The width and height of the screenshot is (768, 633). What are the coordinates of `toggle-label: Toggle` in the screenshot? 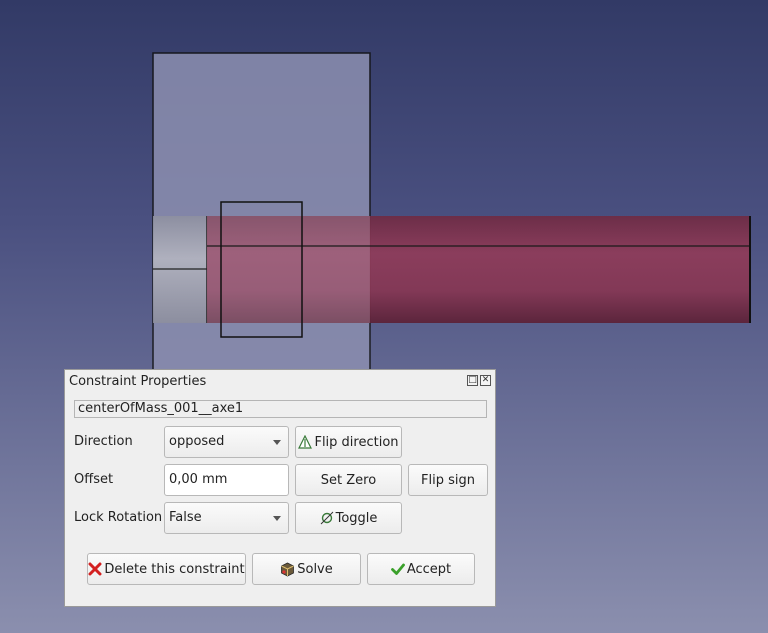 It's located at (356, 518).